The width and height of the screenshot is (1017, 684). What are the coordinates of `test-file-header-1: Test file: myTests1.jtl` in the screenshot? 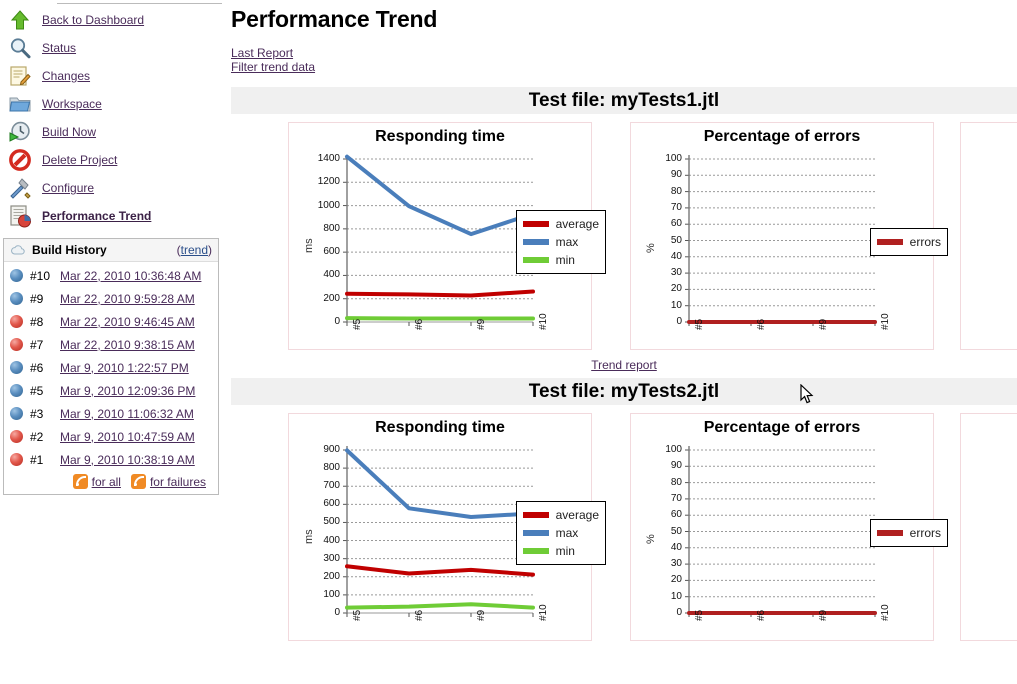 It's located at (624, 100).